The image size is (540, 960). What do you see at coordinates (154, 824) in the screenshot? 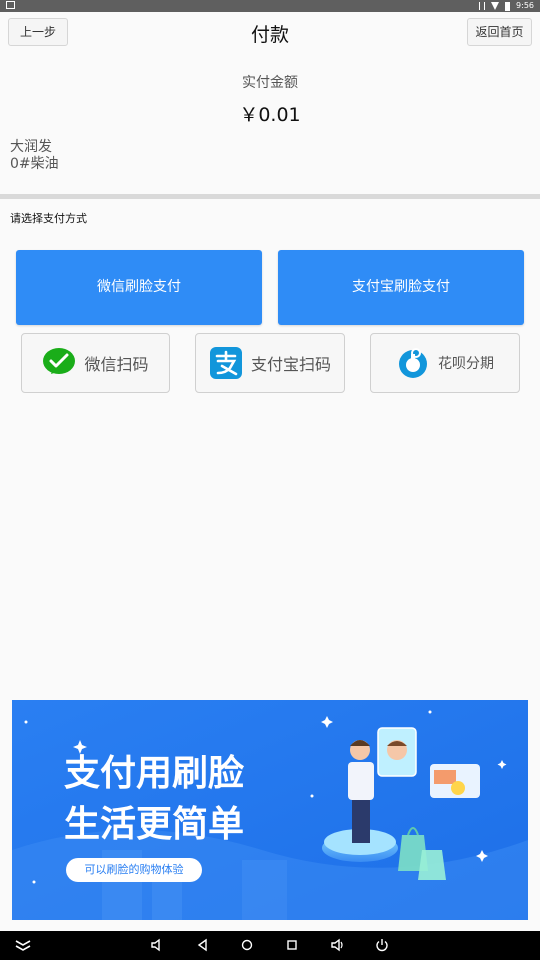
I see `banner-headline-2: 生活更简单` at bounding box center [154, 824].